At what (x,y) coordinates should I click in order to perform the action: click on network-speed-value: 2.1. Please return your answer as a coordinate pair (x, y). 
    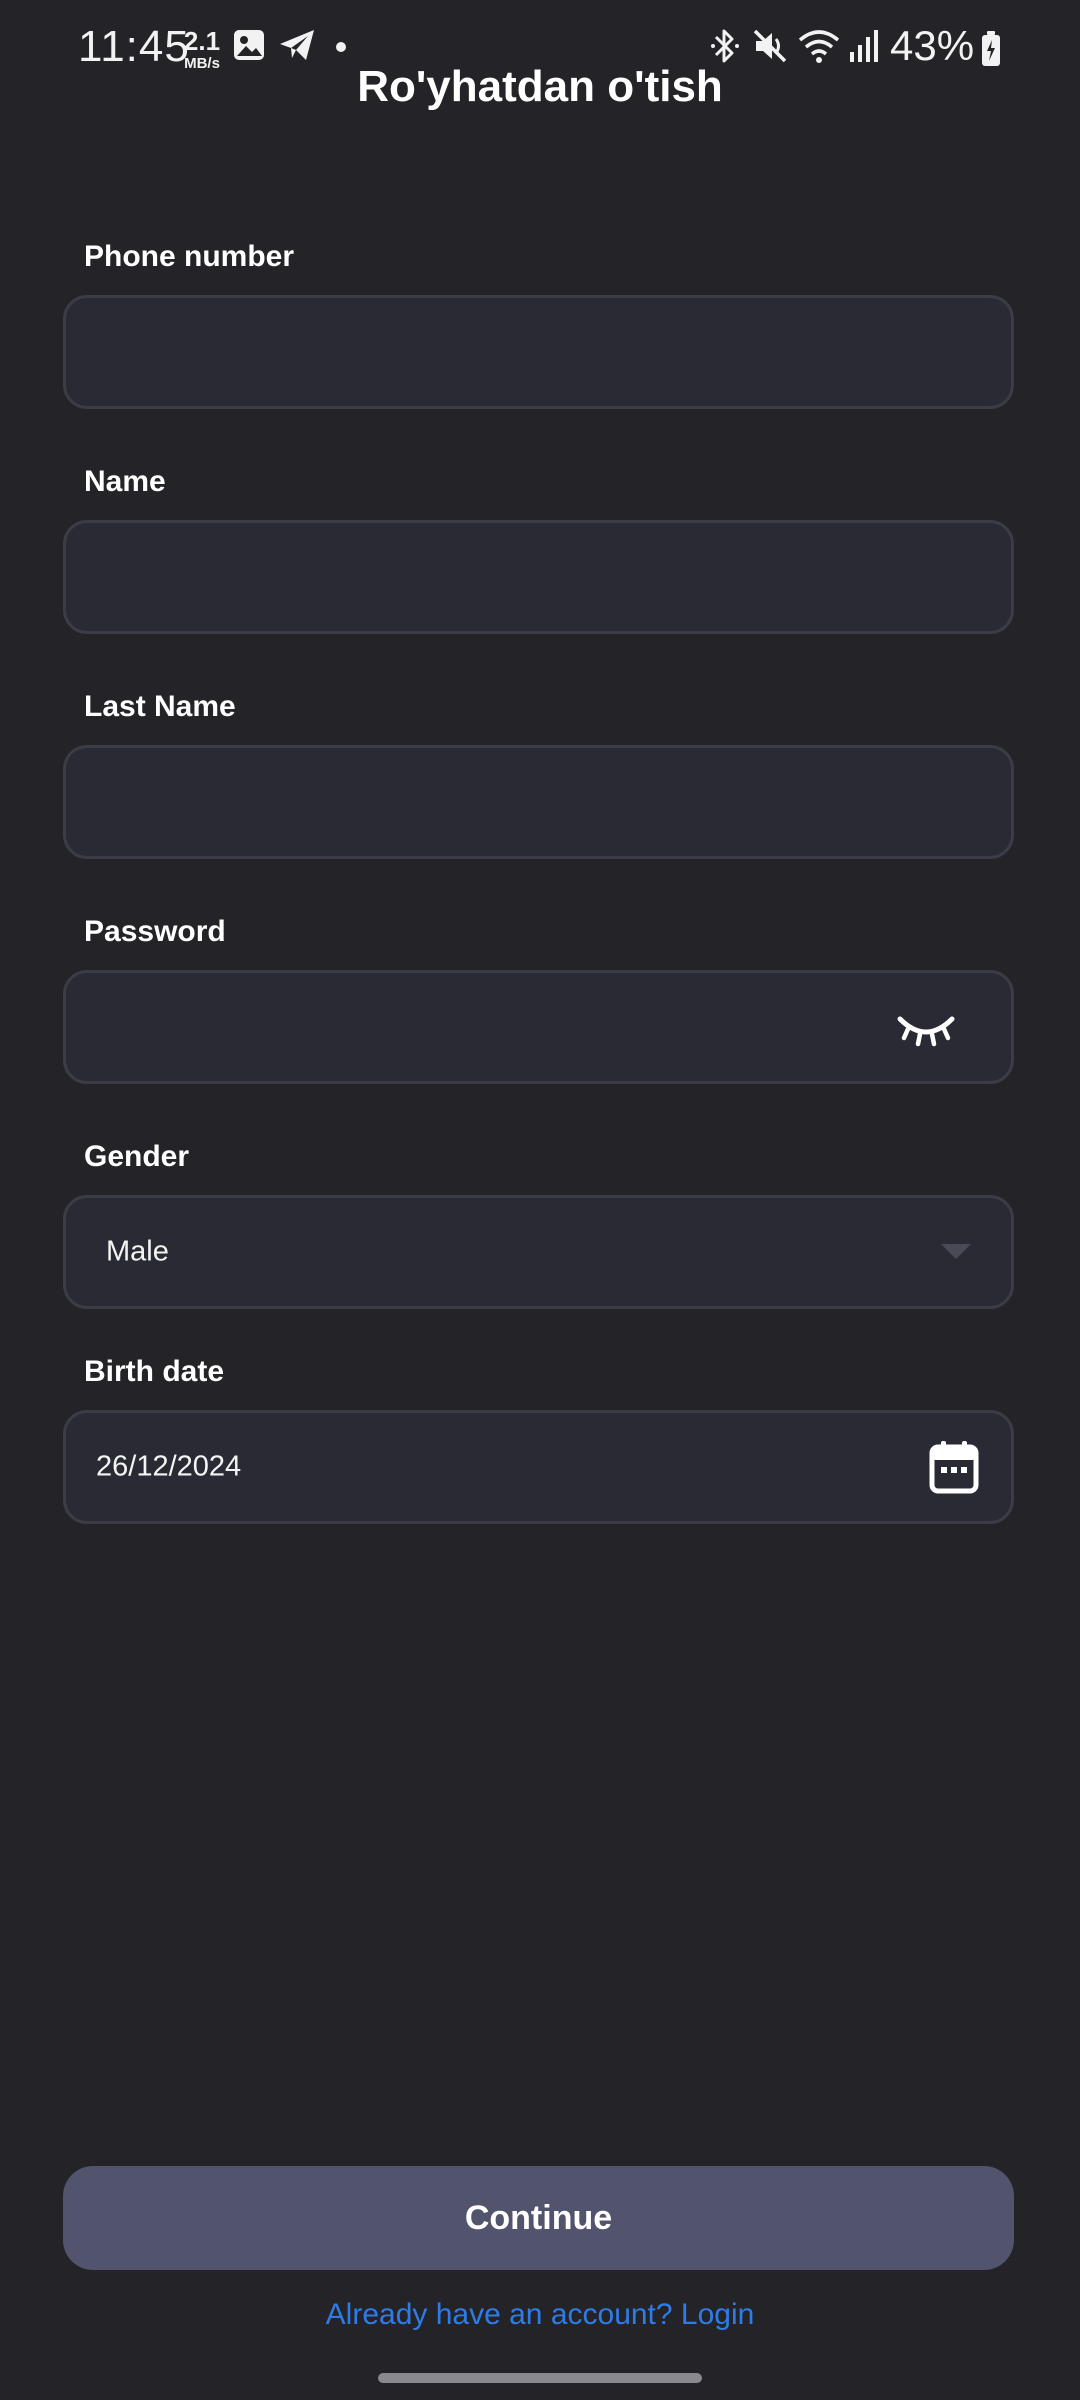
    Looking at the image, I should click on (202, 41).